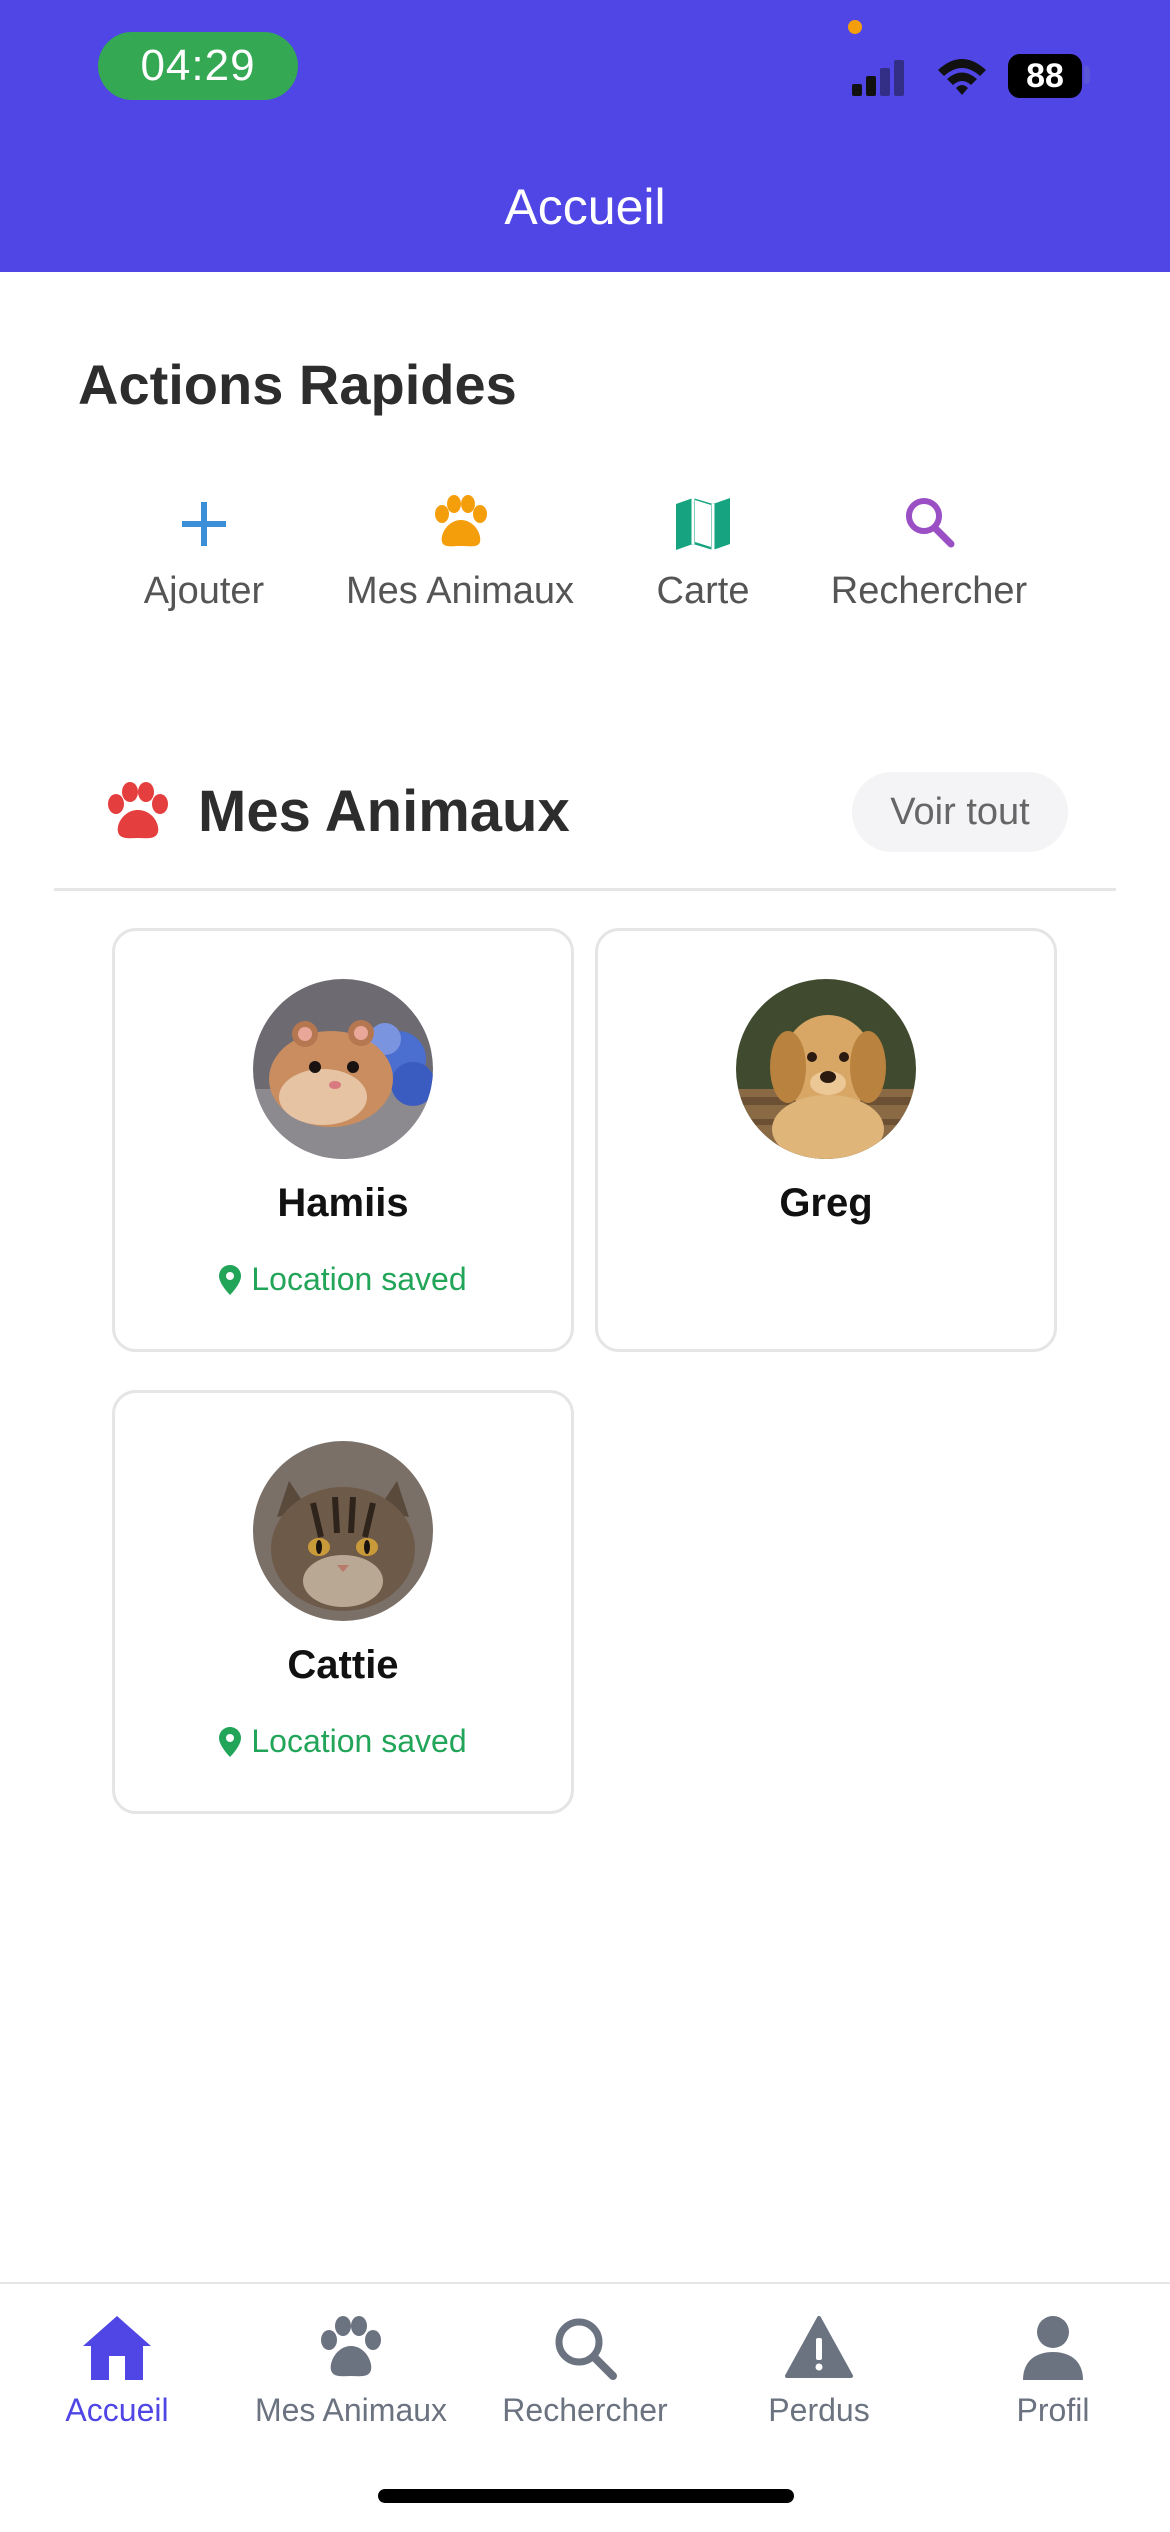  What do you see at coordinates (826, 1069) in the screenshot?
I see `dog-avatar` at bounding box center [826, 1069].